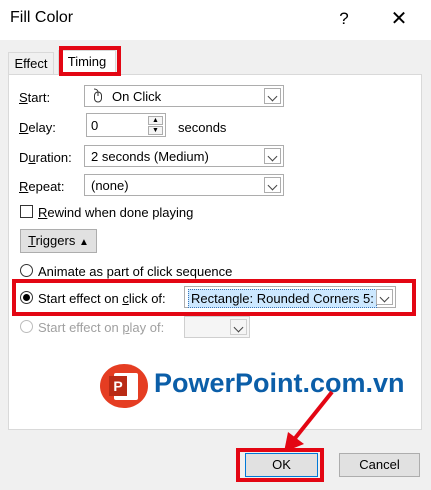 The image size is (431, 490). Describe the element at coordinates (126, 125) in the screenshot. I see `delay-spinner: 0 ▲ ▼` at that location.